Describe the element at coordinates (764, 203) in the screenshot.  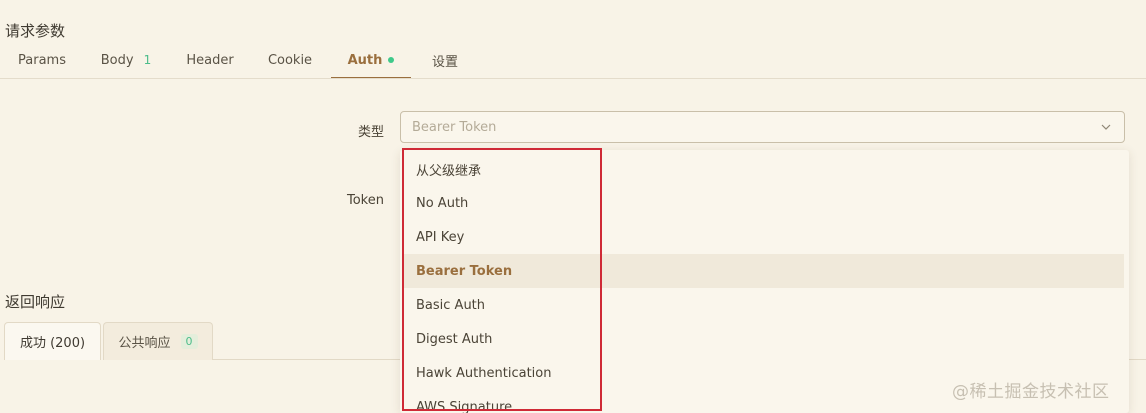
I see `option-no-auth: No Auth` at that location.